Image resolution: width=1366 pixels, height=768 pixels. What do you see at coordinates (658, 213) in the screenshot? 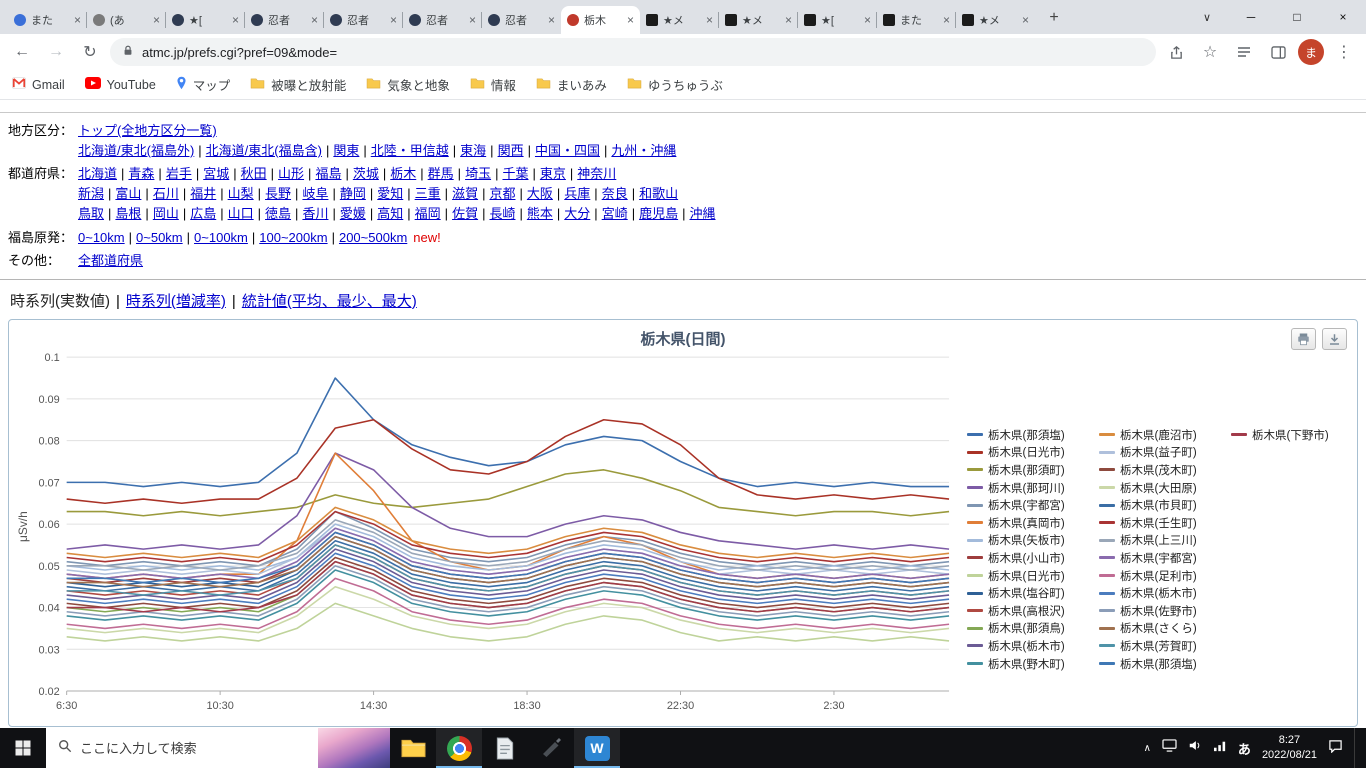
I see `nav-link: 鹿児島` at bounding box center [658, 213].